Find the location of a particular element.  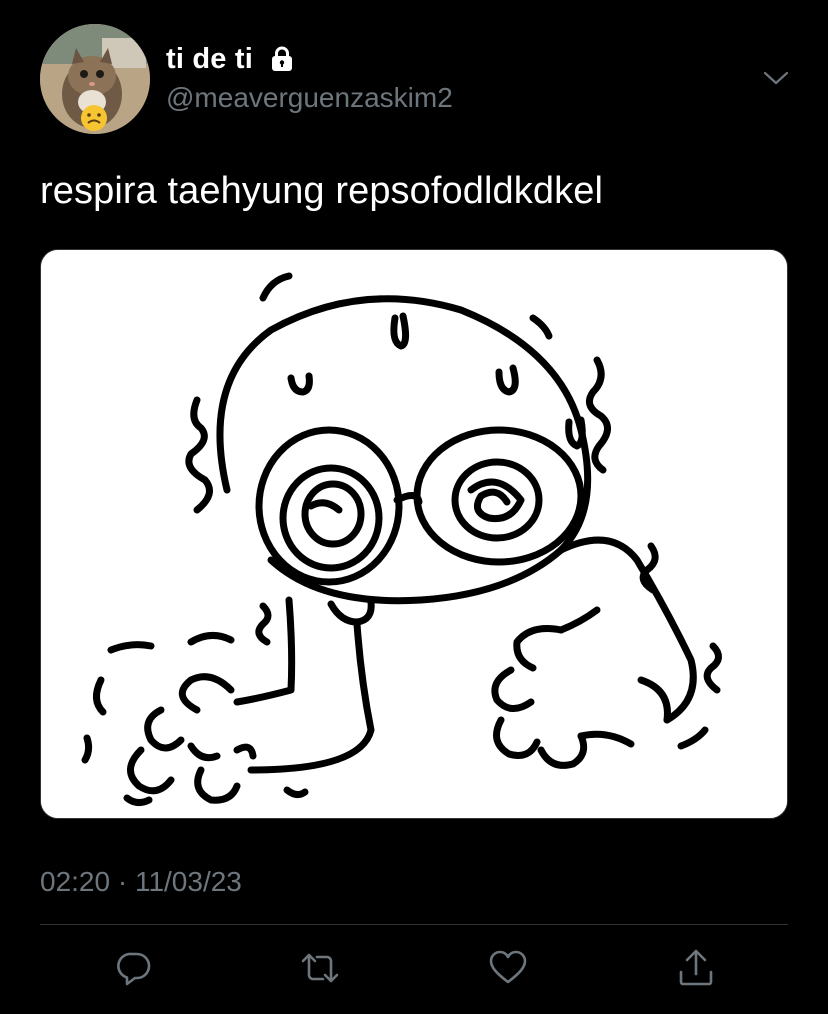

display-name-row: ti de ti is located at coordinates (309, 59).